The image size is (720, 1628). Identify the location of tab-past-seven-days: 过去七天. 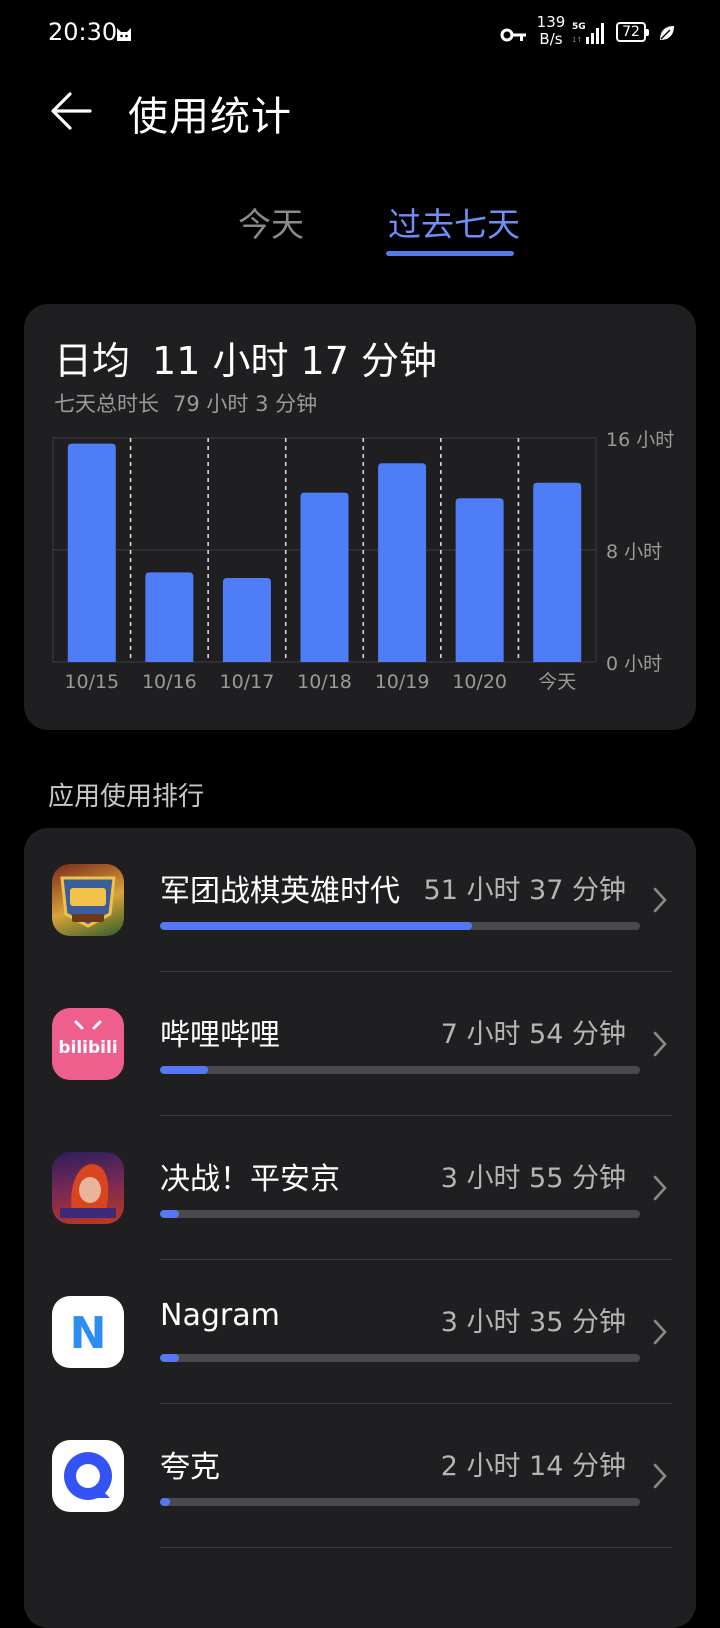
(454, 222).